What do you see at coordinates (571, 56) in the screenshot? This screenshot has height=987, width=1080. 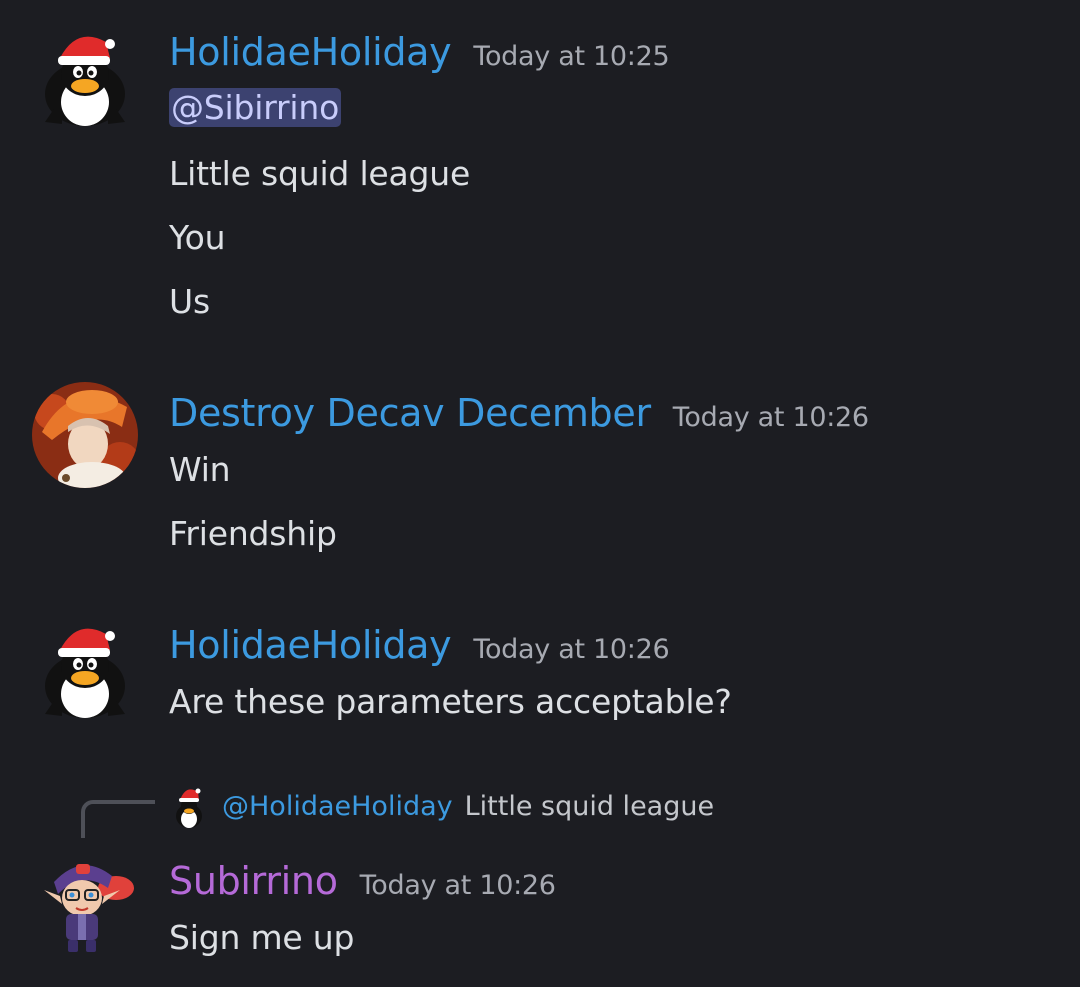 I see `timestamp: Today at 10:25` at bounding box center [571, 56].